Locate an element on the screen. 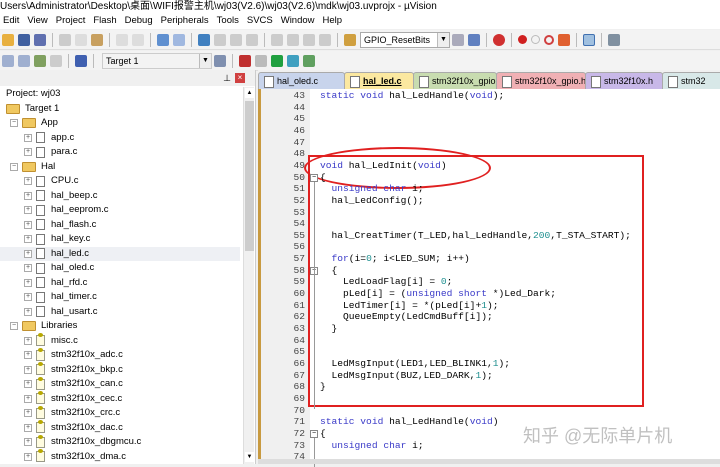 Image resolution: width=720 pixels, height=467 pixels. code-line: static void hal_LedHandle(void); is located at coordinates (412, 96).